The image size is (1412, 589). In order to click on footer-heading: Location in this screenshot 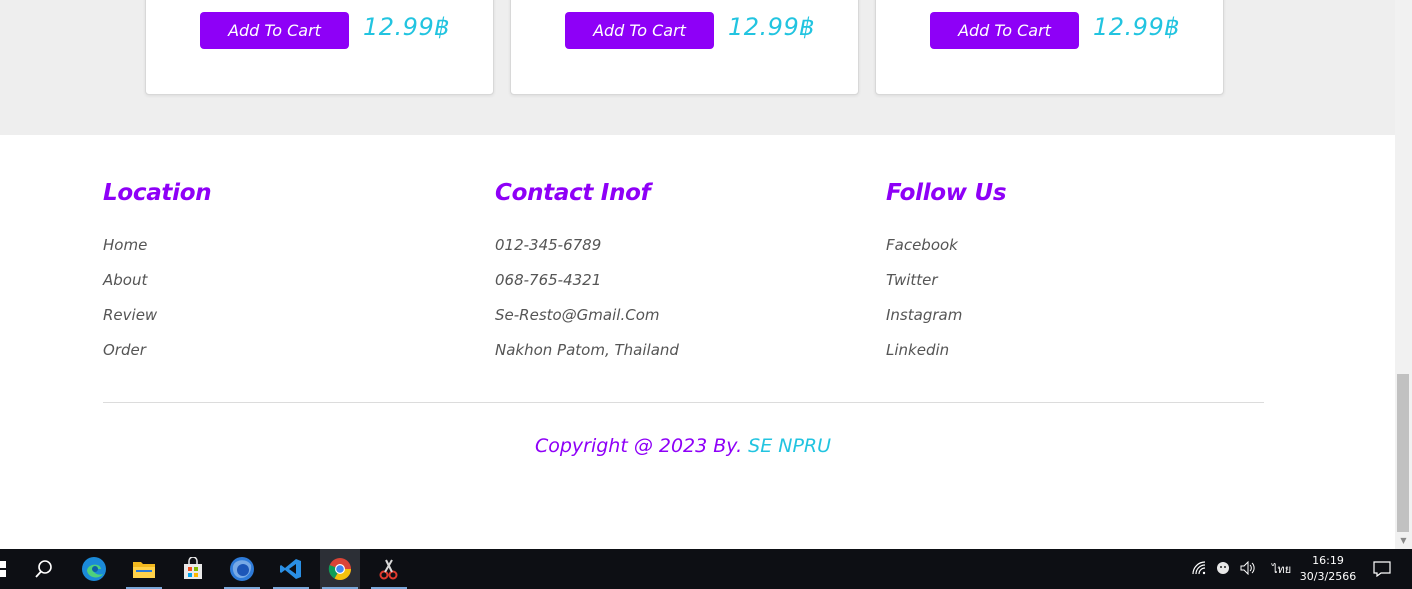, I will do `click(157, 193)`.